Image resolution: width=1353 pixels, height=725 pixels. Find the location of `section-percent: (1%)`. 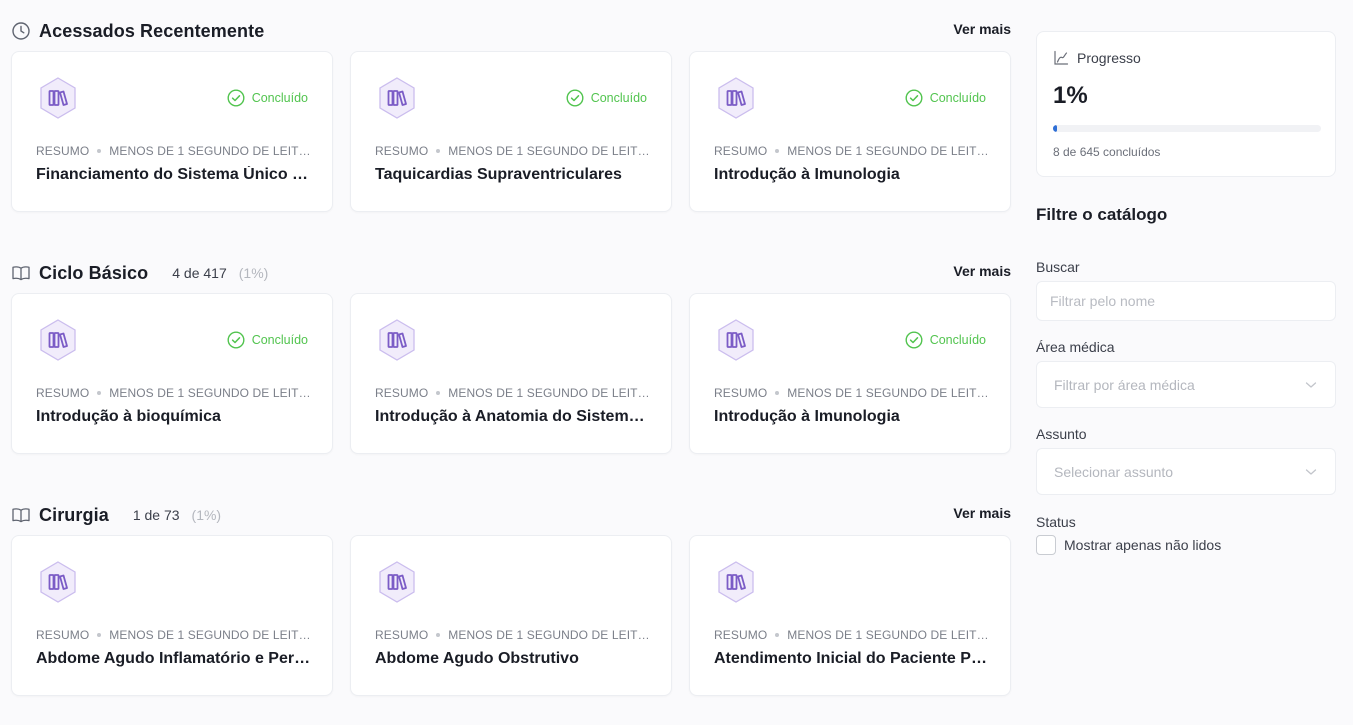

section-percent: (1%) is located at coordinates (253, 273).